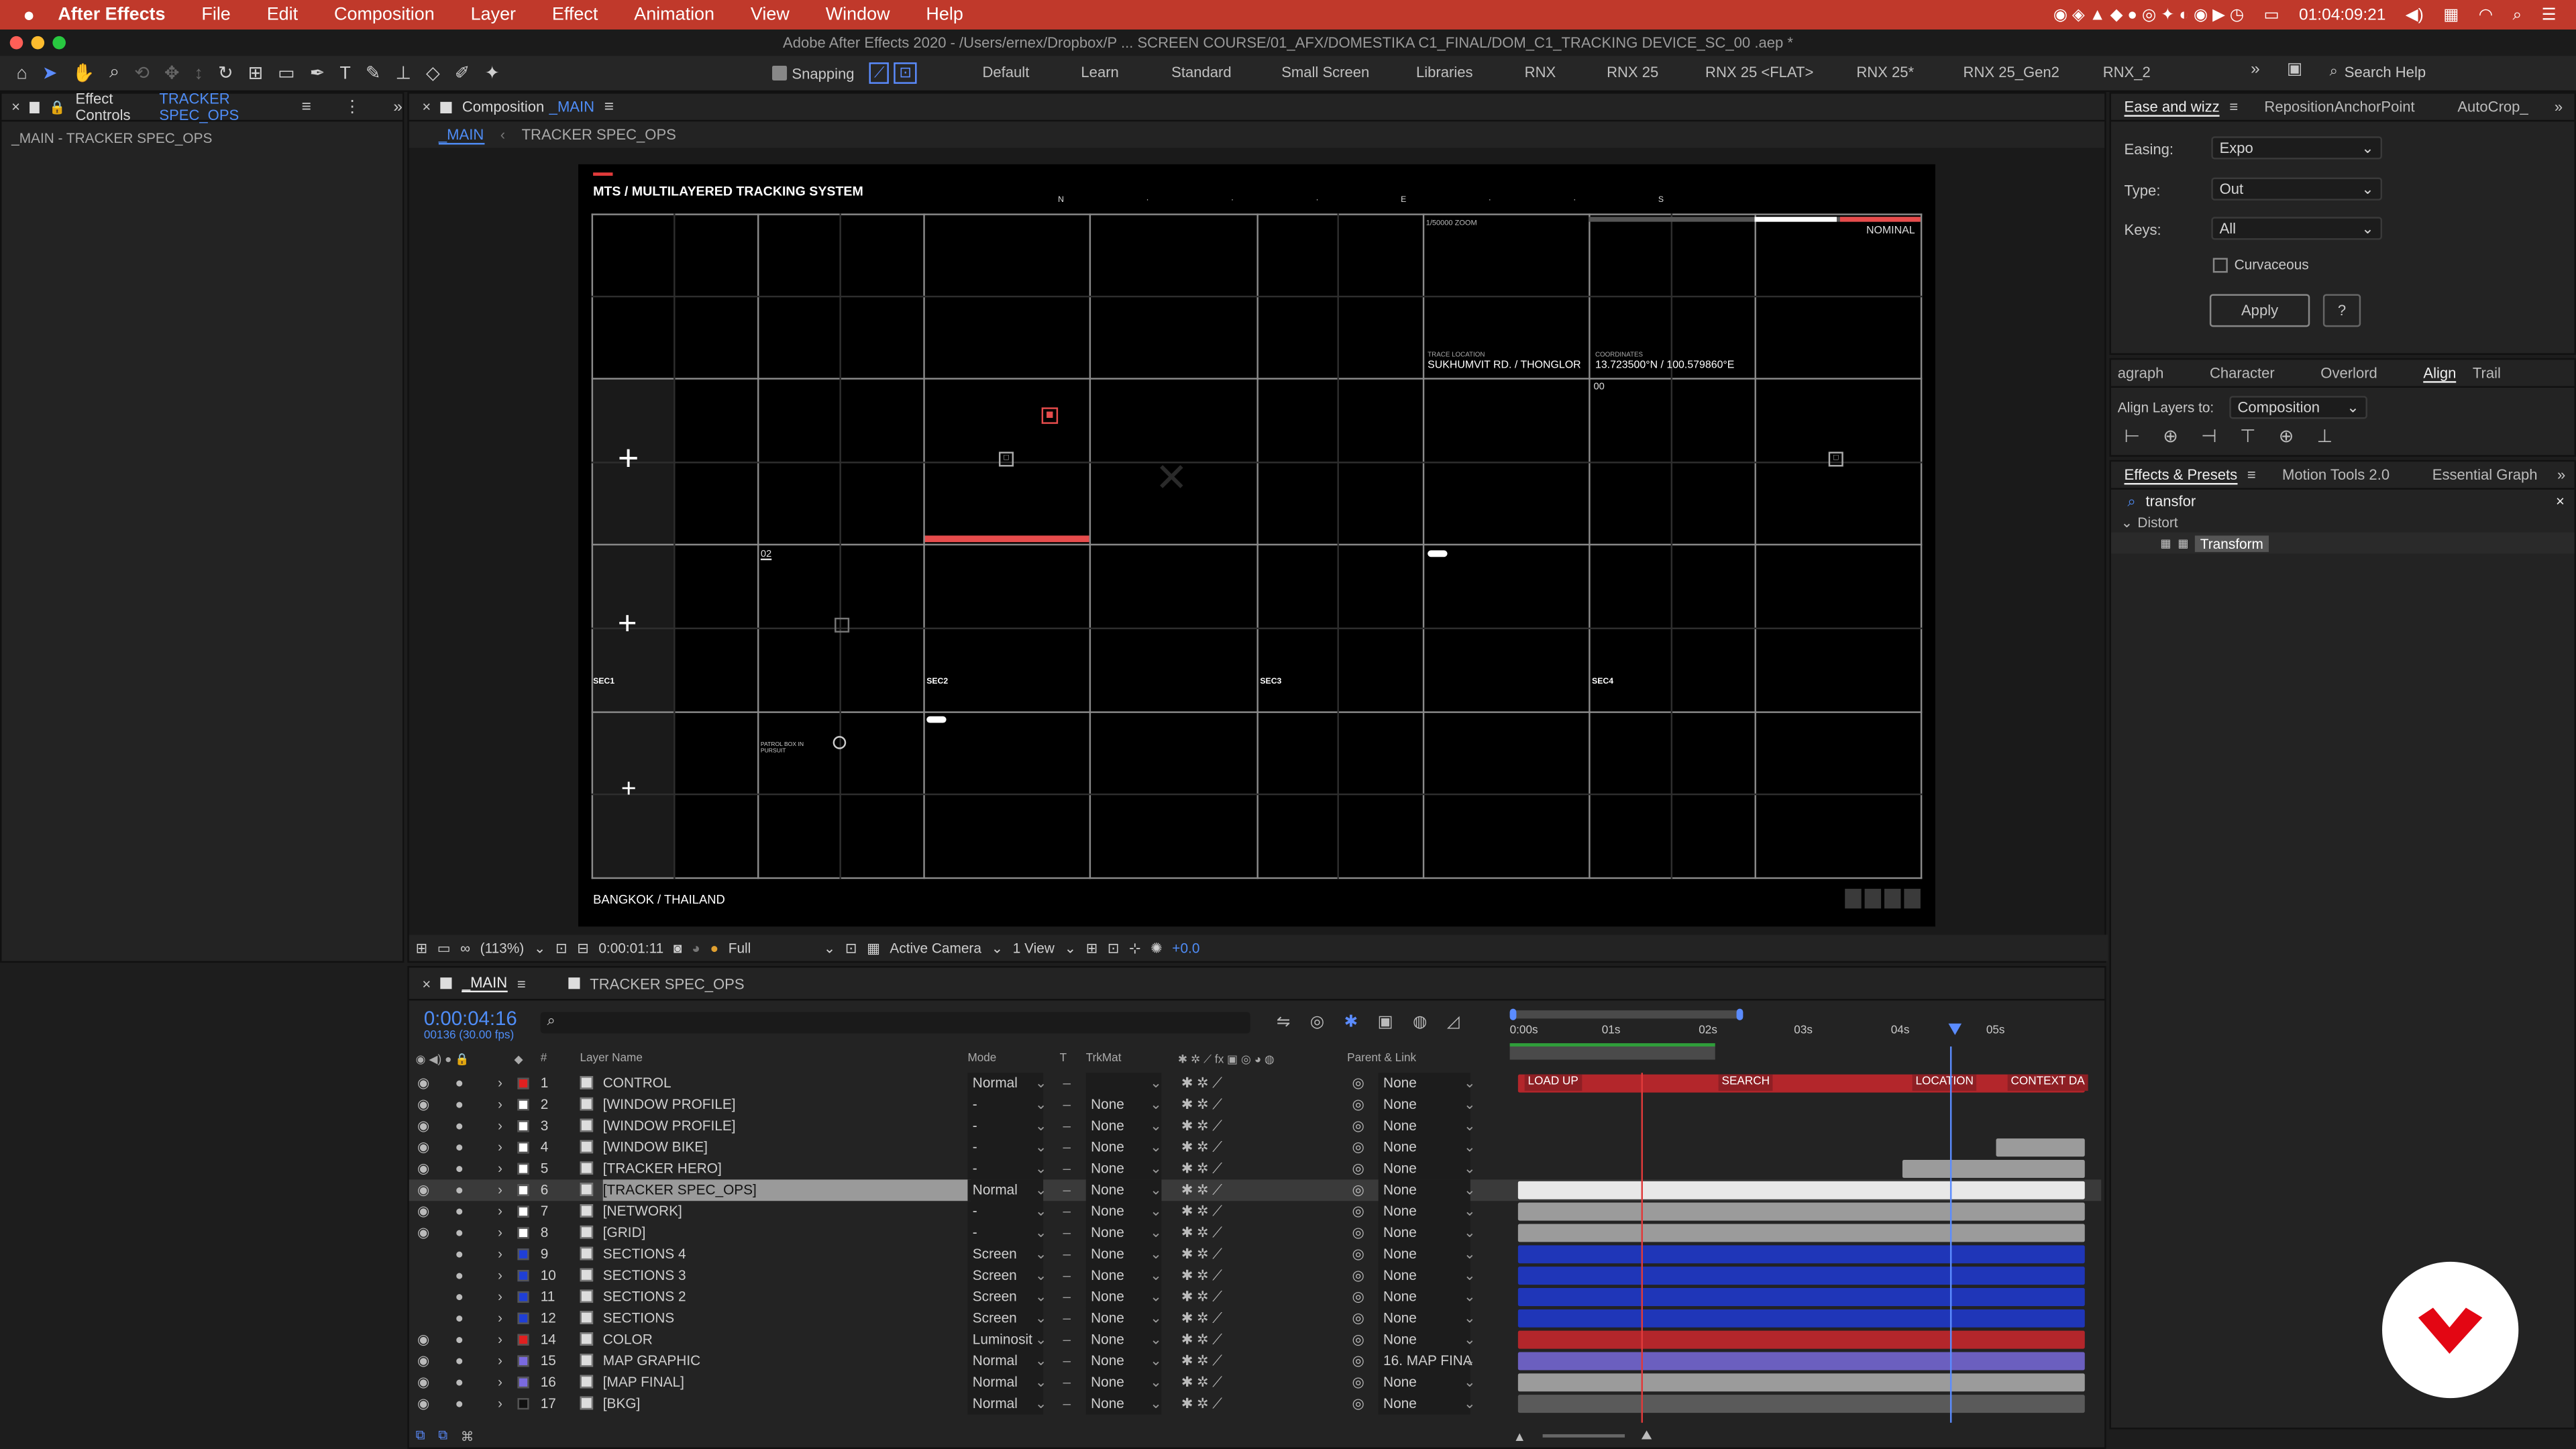 The image size is (2576, 1449). Describe the element at coordinates (1583, 1436) in the screenshot. I see `zoom-slider` at that location.